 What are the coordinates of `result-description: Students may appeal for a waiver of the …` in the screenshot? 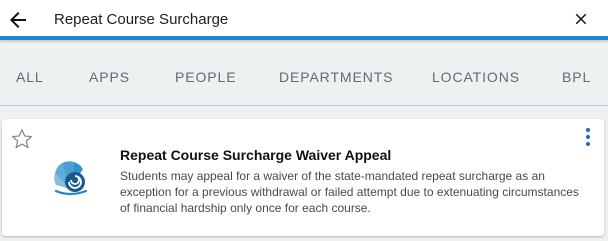 It's located at (349, 192).